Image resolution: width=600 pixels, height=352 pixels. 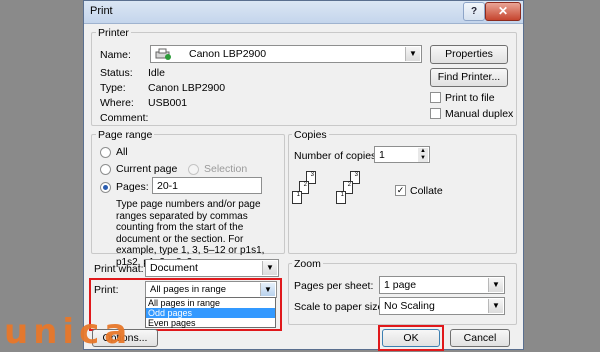 What do you see at coordinates (156, 73) in the screenshot?
I see `status-value: Idle` at bounding box center [156, 73].